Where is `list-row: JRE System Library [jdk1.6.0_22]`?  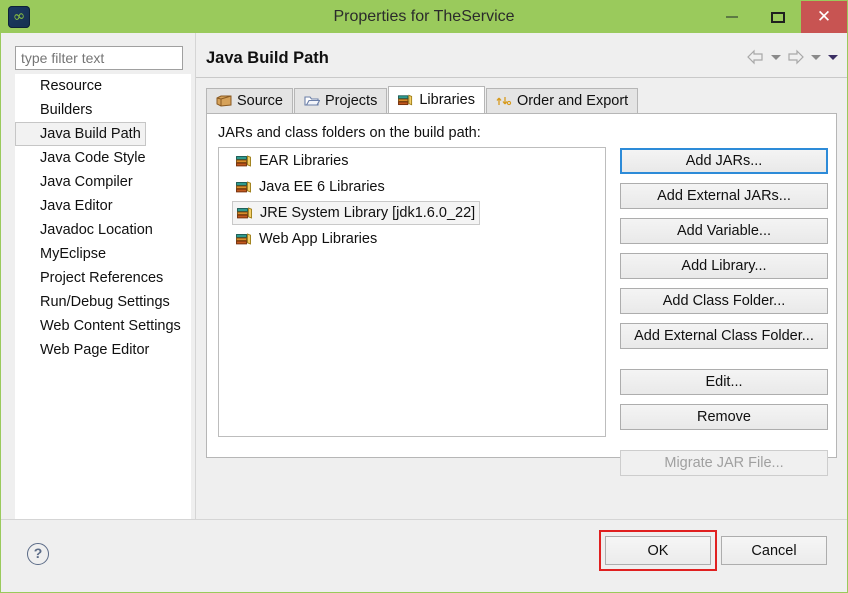 list-row: JRE System Library [jdk1.6.0_22] is located at coordinates (412, 213).